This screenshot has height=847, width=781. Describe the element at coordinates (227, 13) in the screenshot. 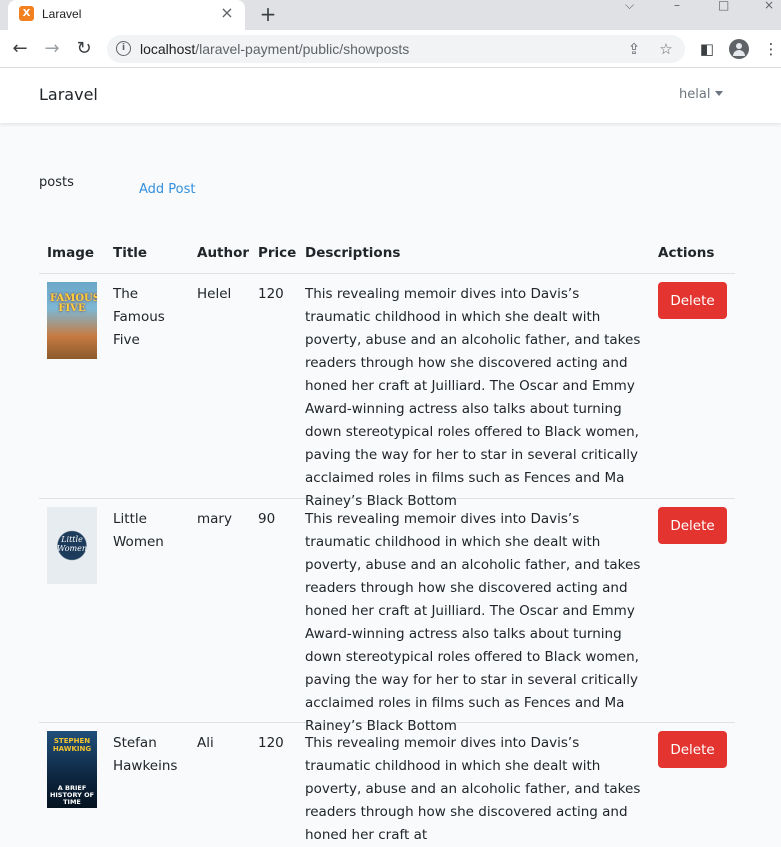

I see `close-icon: ×` at that location.